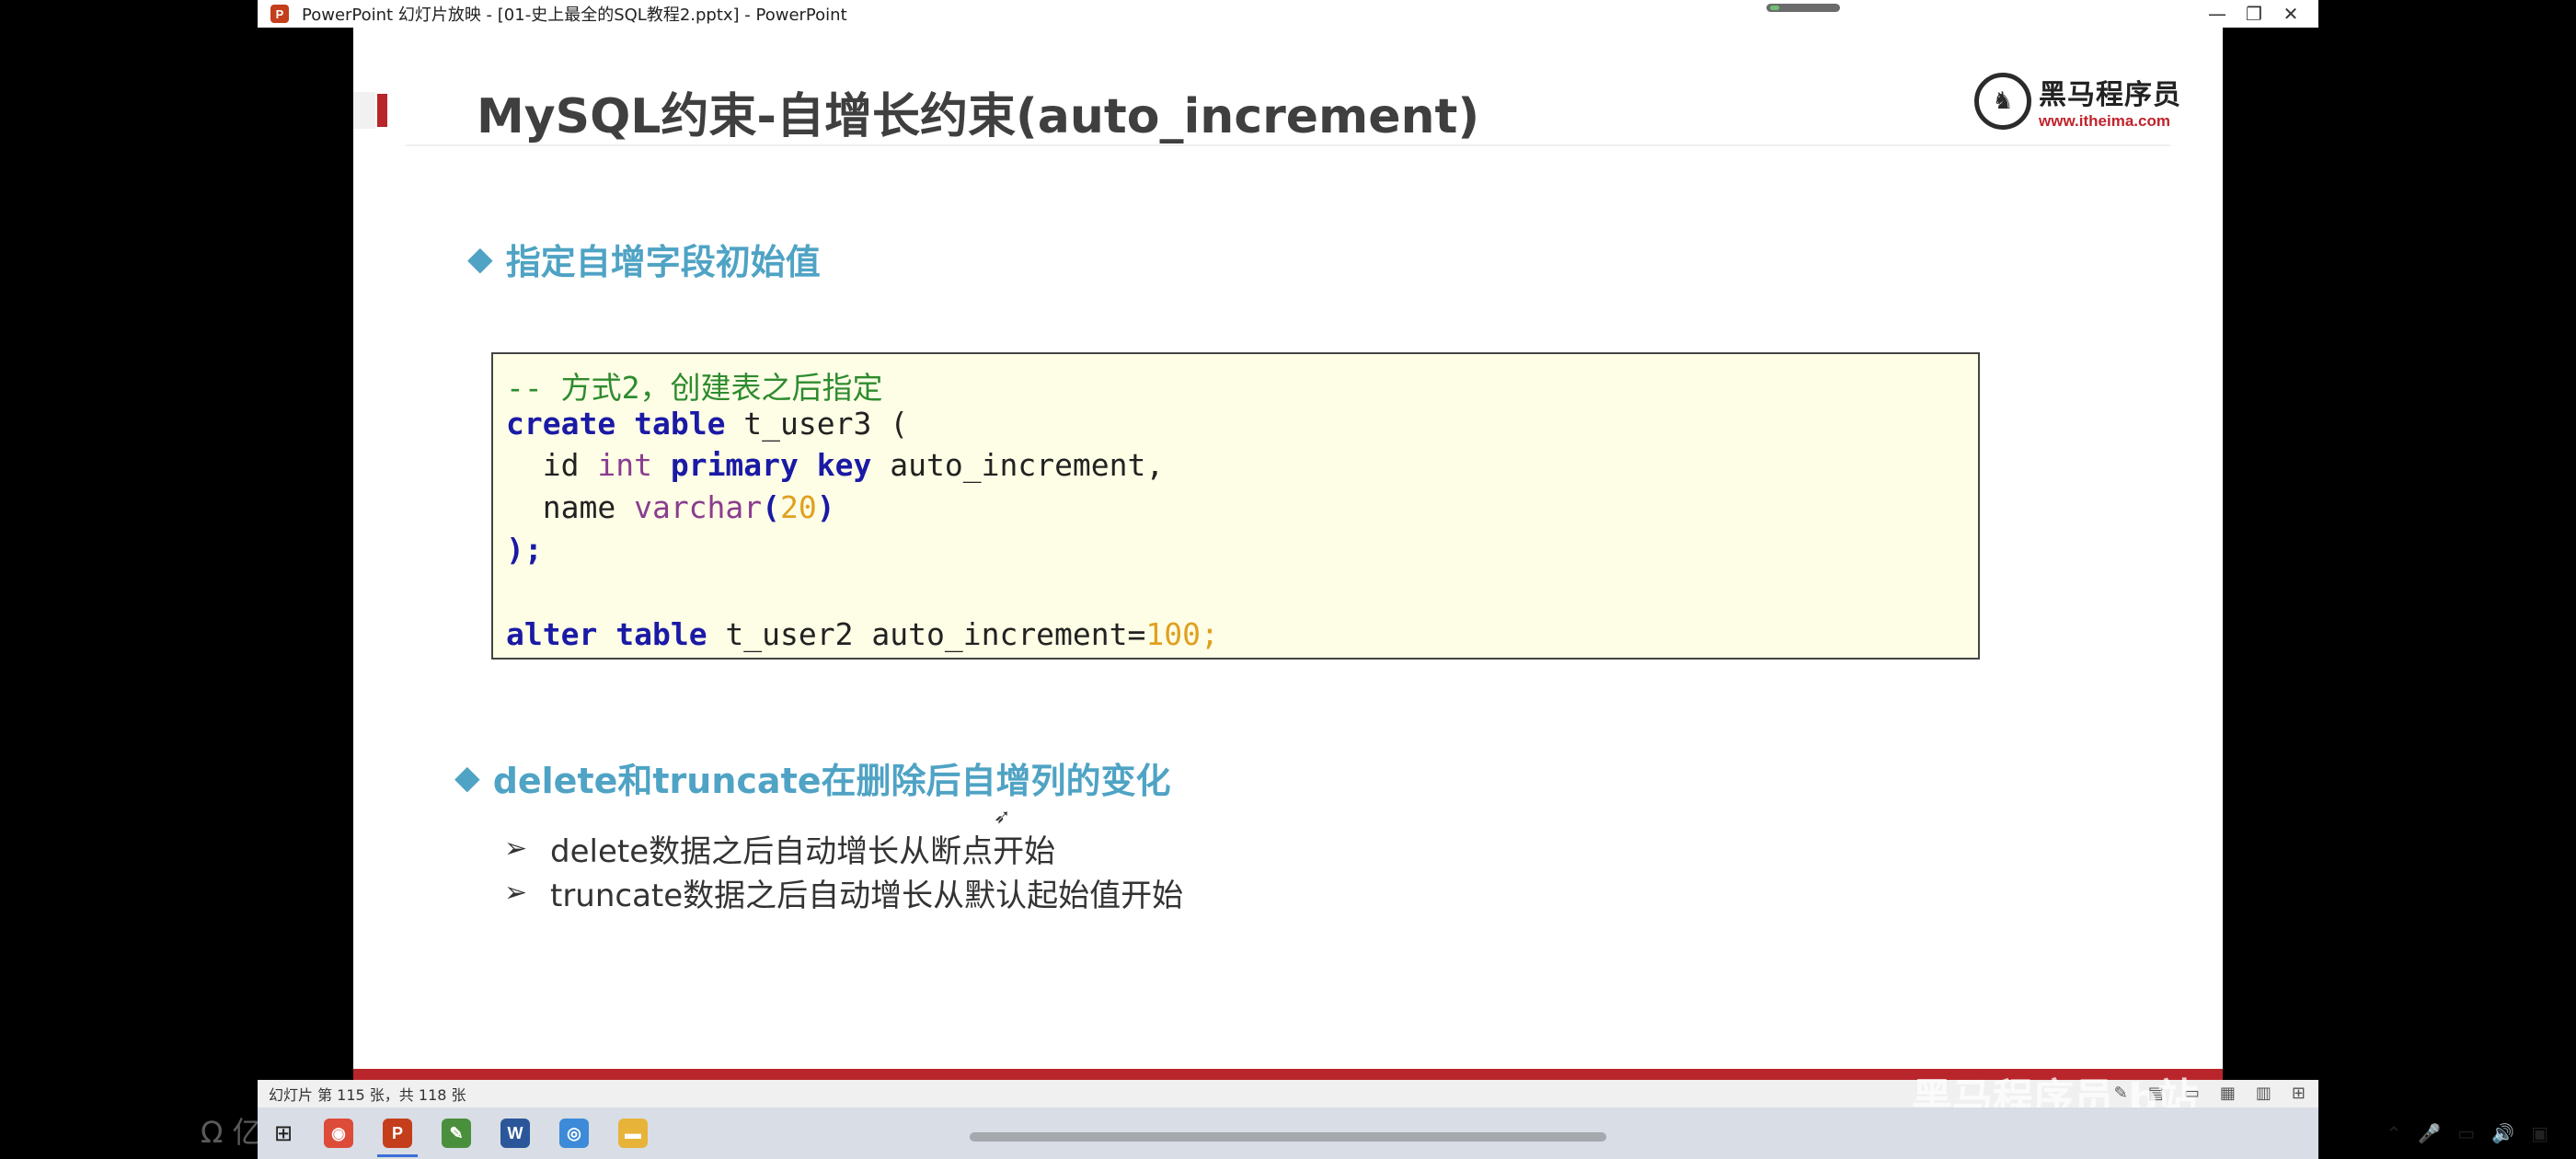 This screenshot has height=1159, width=2576. What do you see at coordinates (2539, 1133) in the screenshot?
I see `notification-icon: ▣` at bounding box center [2539, 1133].